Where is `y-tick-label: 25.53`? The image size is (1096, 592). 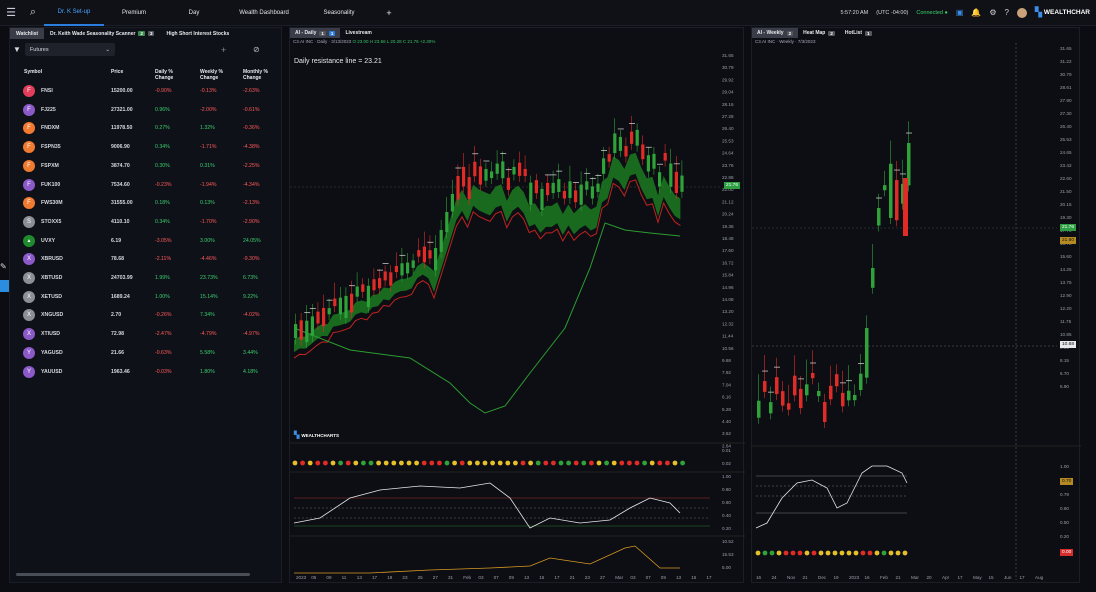
y-tick-label: 25.53 is located at coordinates (728, 140).